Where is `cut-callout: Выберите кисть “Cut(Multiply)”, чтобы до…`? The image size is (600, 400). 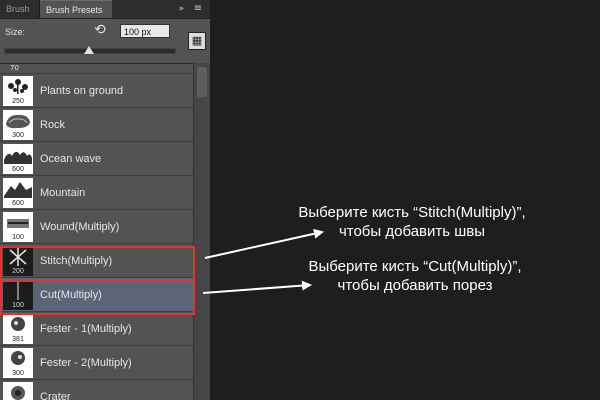 cut-callout: Выберите кисть “Cut(Multiply)”, чтобы до… is located at coordinates (415, 276).